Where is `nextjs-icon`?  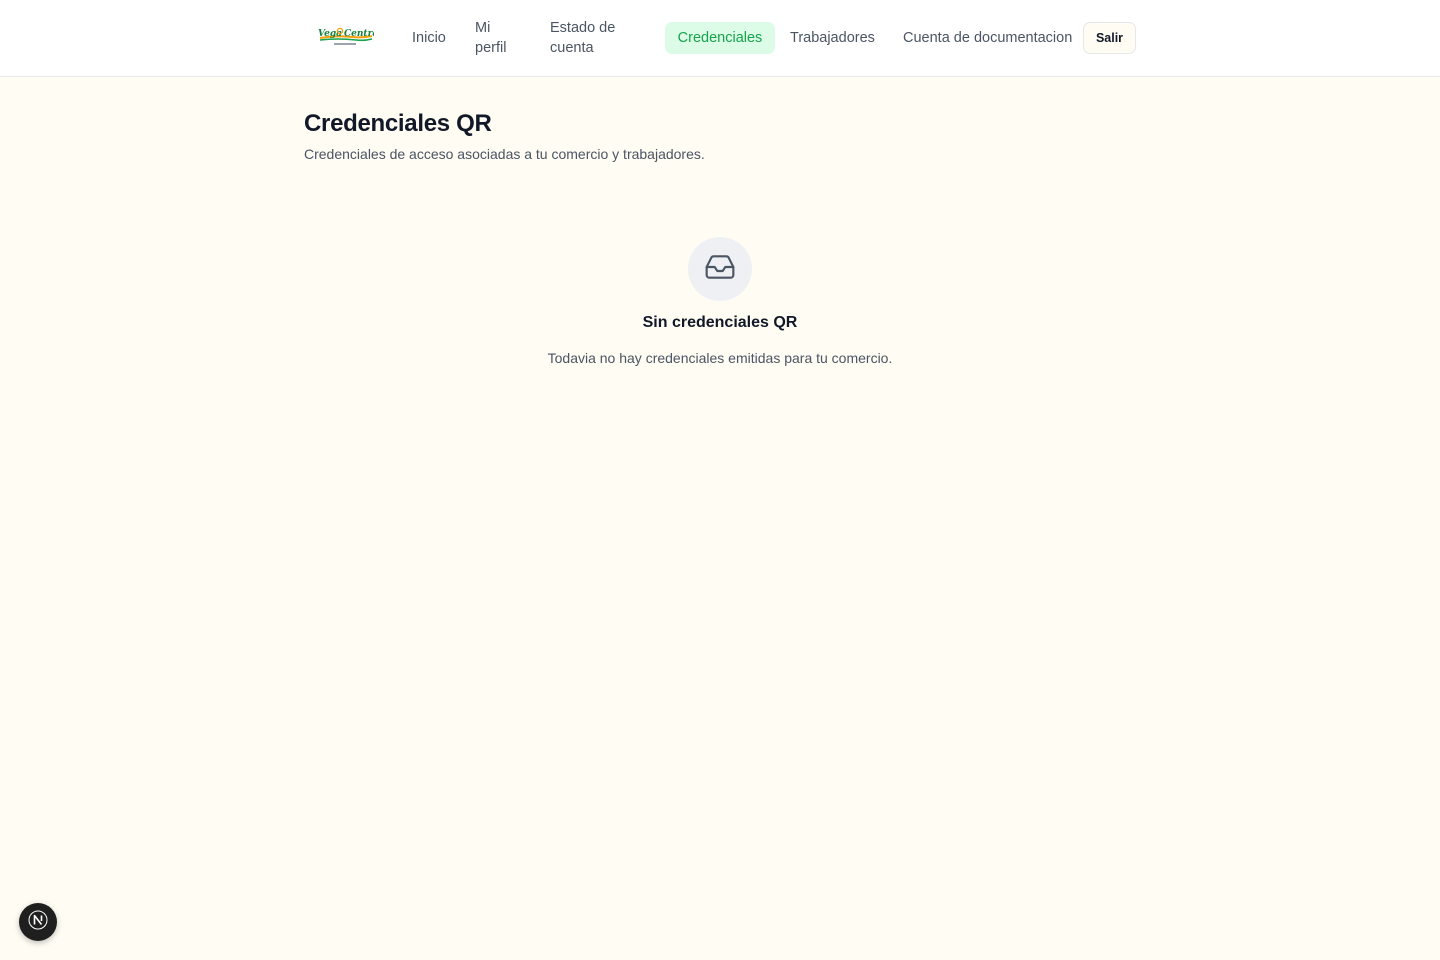 nextjs-icon is located at coordinates (38, 922).